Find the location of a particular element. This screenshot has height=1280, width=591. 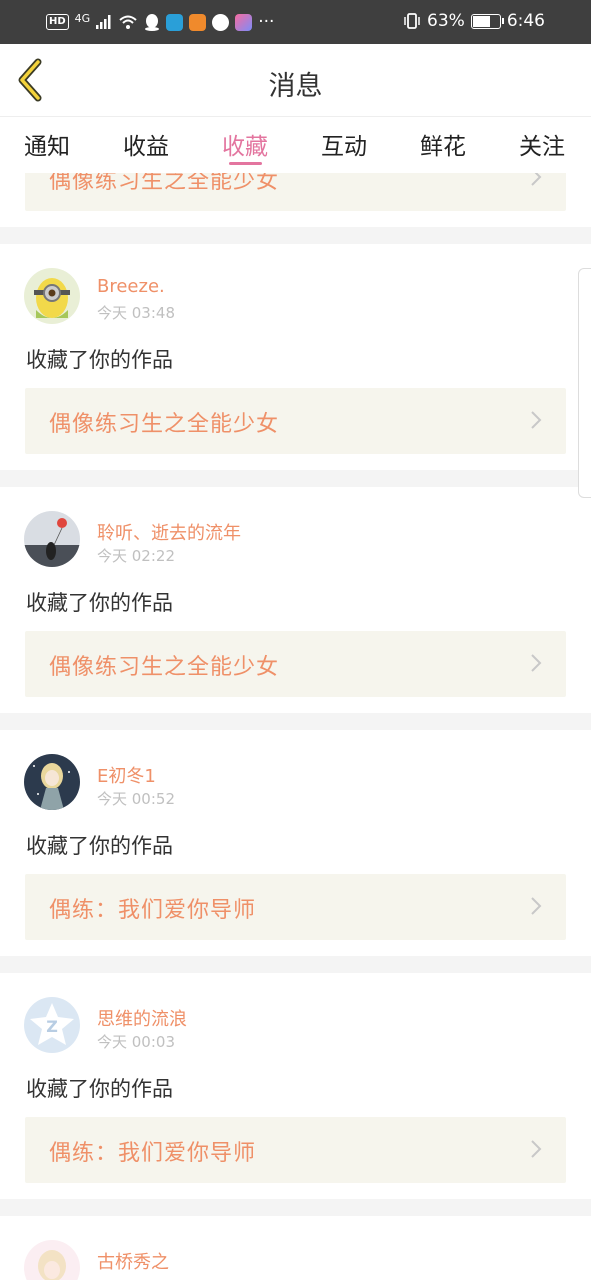

active-tab-underline is located at coordinates (245, 163).